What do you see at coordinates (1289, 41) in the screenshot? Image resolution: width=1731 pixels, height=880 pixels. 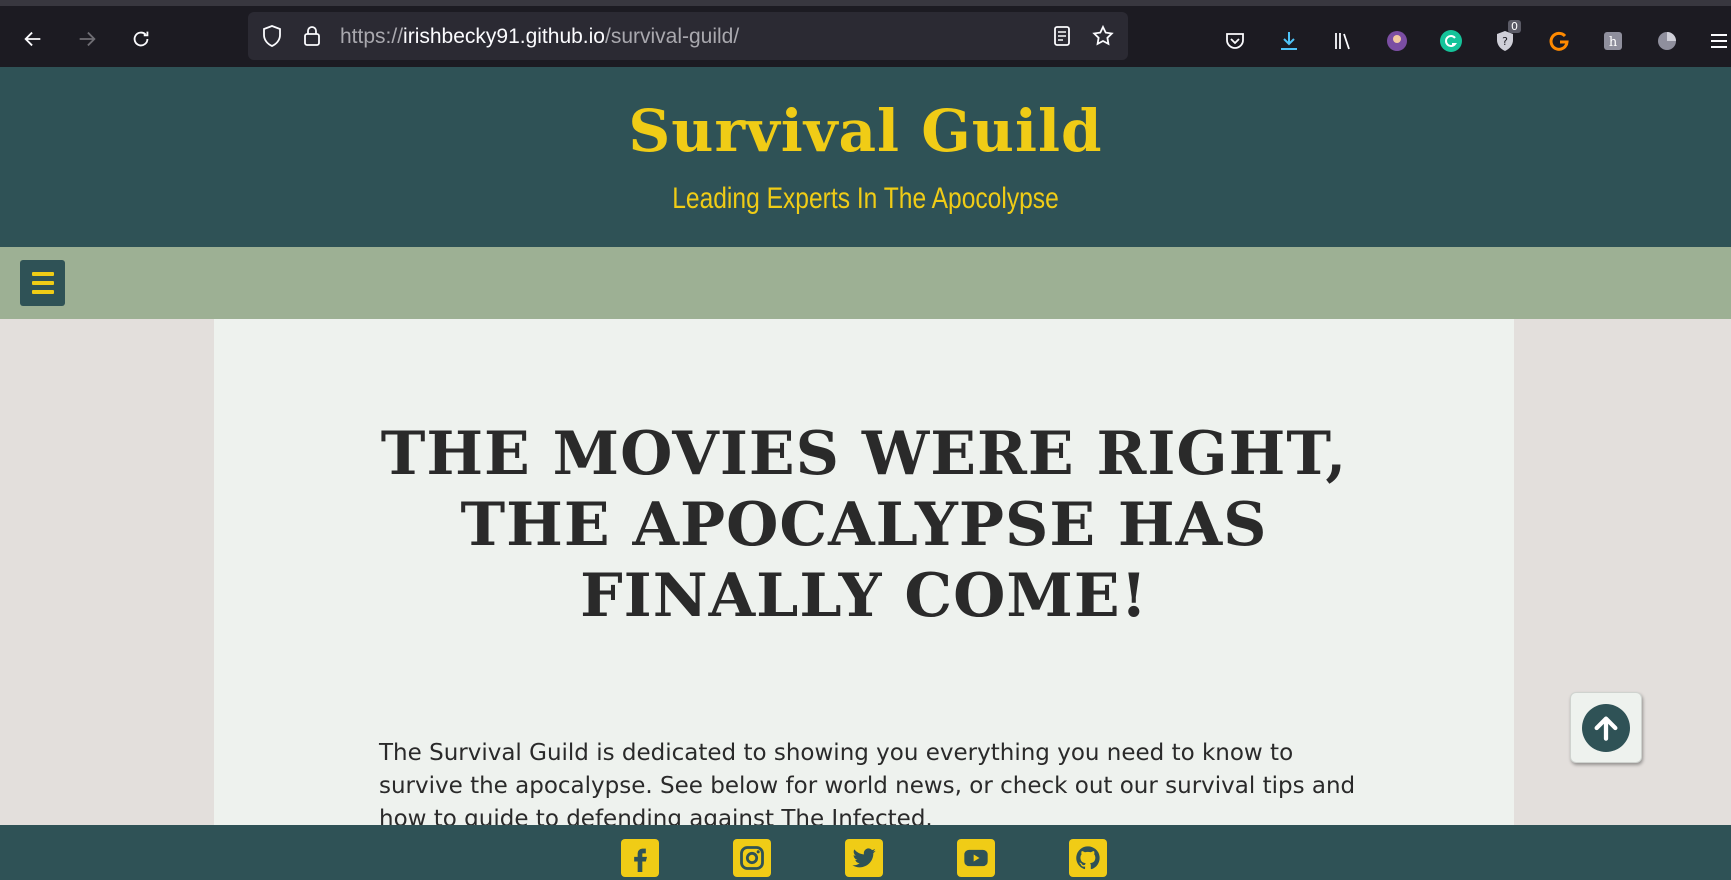 I see `download-icon` at bounding box center [1289, 41].